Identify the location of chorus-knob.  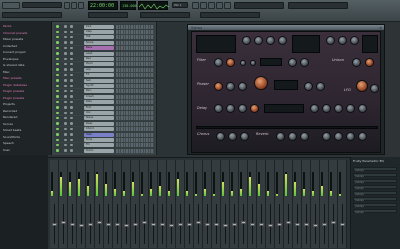
(244, 136).